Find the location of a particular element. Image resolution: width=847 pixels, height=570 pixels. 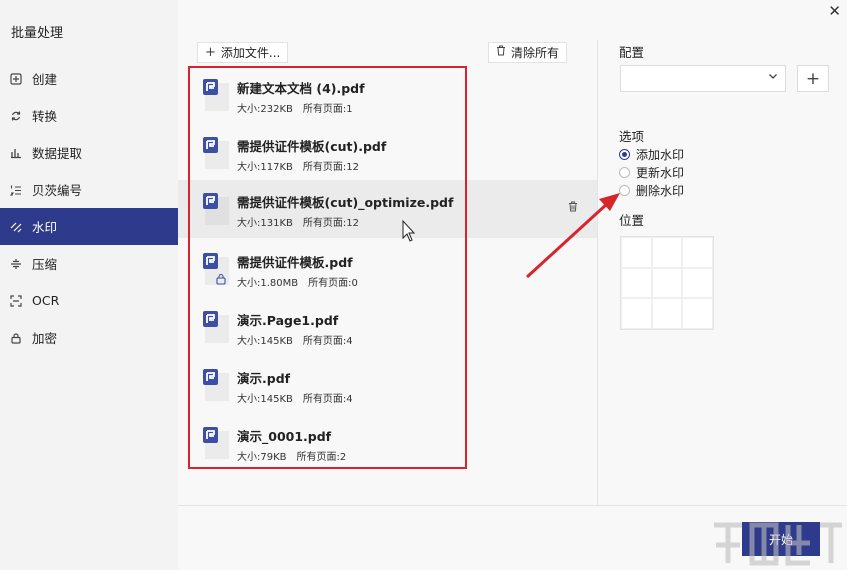

file-pages: 所有页面:1 is located at coordinates (327, 109).